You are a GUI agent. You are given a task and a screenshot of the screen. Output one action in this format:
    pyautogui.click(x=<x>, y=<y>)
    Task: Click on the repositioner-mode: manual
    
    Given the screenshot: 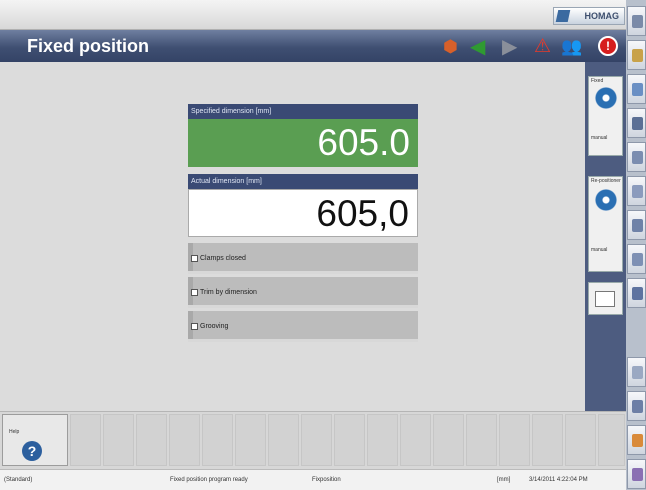 What is the action you would take?
    pyautogui.click(x=599, y=250)
    